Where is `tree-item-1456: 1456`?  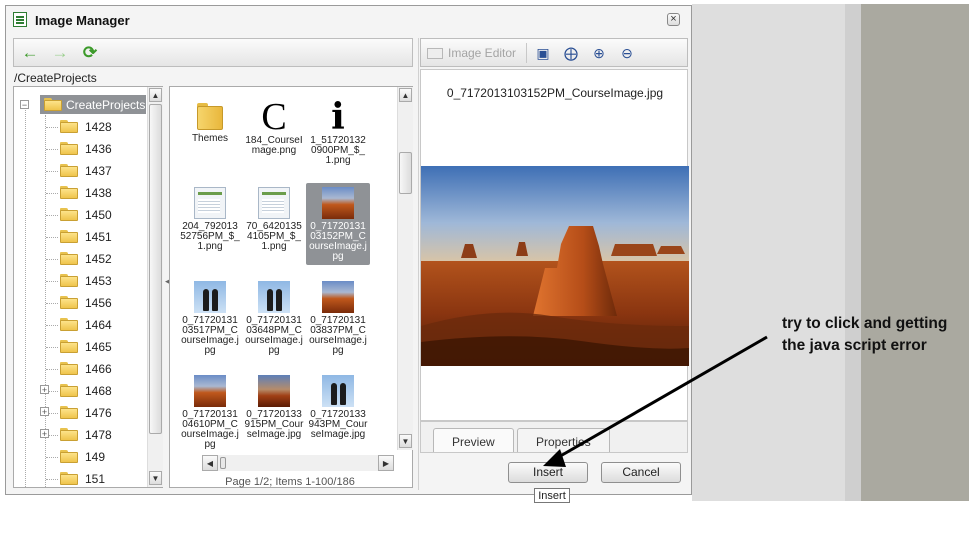 tree-item-1456: 1456 is located at coordinates (105, 303).